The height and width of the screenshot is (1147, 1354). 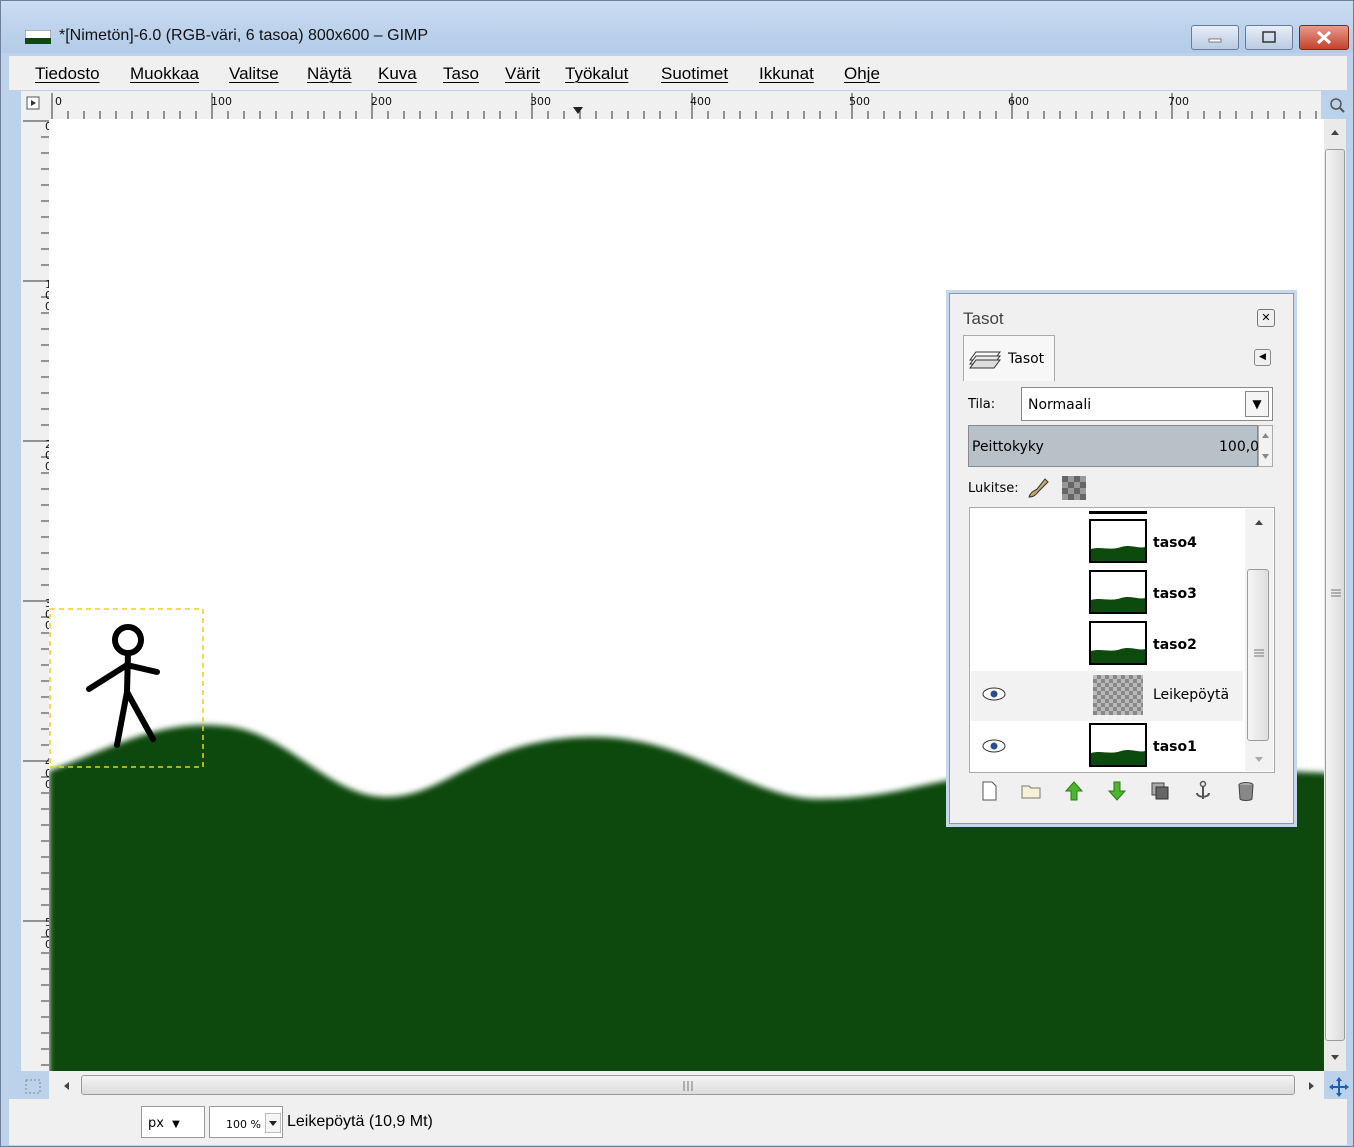 I want to click on ruler-label: 500, so click(x=859, y=101).